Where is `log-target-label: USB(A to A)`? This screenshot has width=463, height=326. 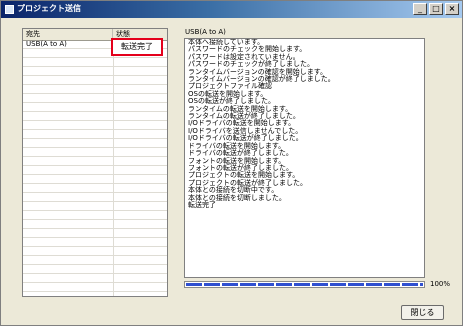 log-target-label: USB(A to A) is located at coordinates (205, 32).